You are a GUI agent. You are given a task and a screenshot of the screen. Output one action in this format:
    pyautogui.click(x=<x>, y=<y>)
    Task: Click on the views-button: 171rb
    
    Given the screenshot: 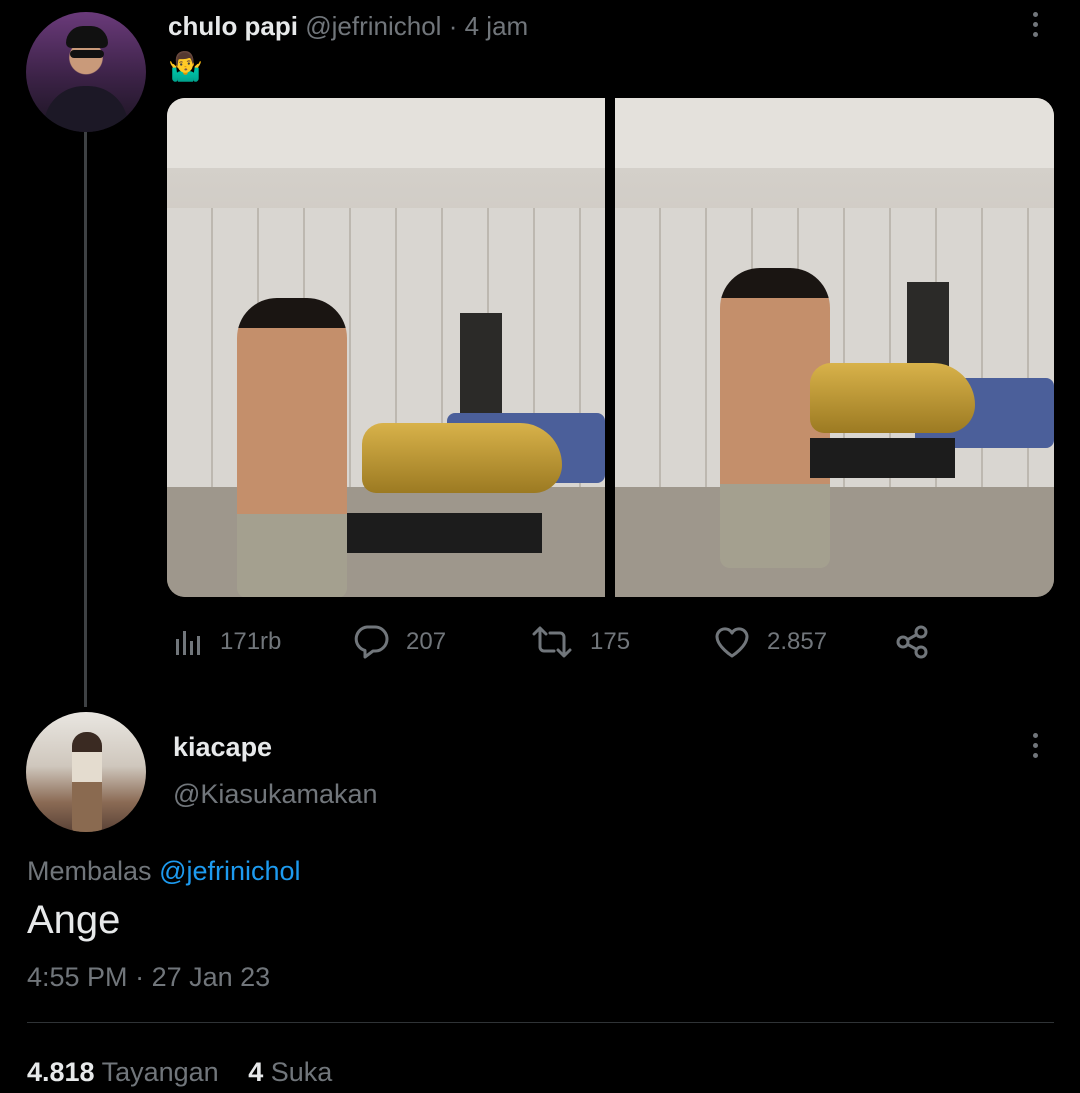 What is the action you would take?
    pyautogui.click(x=227, y=642)
    